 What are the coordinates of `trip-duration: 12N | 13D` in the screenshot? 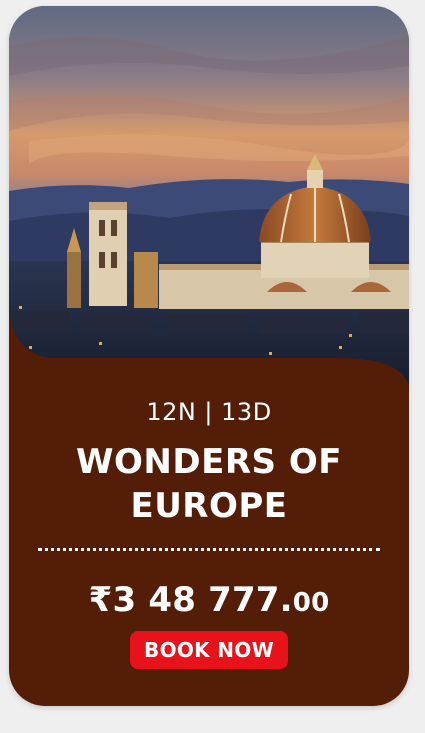 It's located at (209, 412).